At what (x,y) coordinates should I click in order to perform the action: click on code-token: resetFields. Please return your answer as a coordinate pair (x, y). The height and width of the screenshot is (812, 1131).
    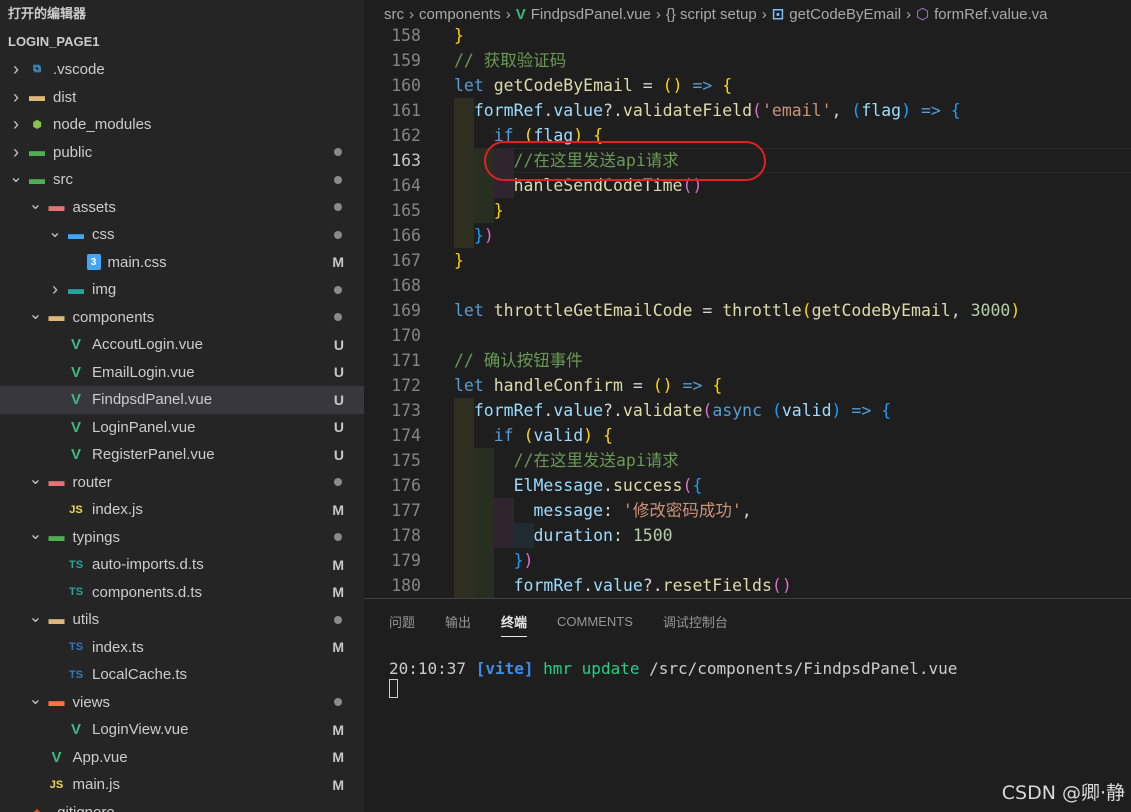
    Looking at the image, I should click on (717, 585).